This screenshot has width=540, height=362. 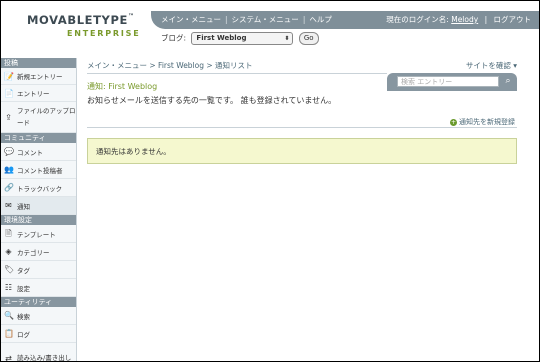 What do you see at coordinates (9, 187) in the screenshot?
I see `trackback-icon: 🔗` at bounding box center [9, 187].